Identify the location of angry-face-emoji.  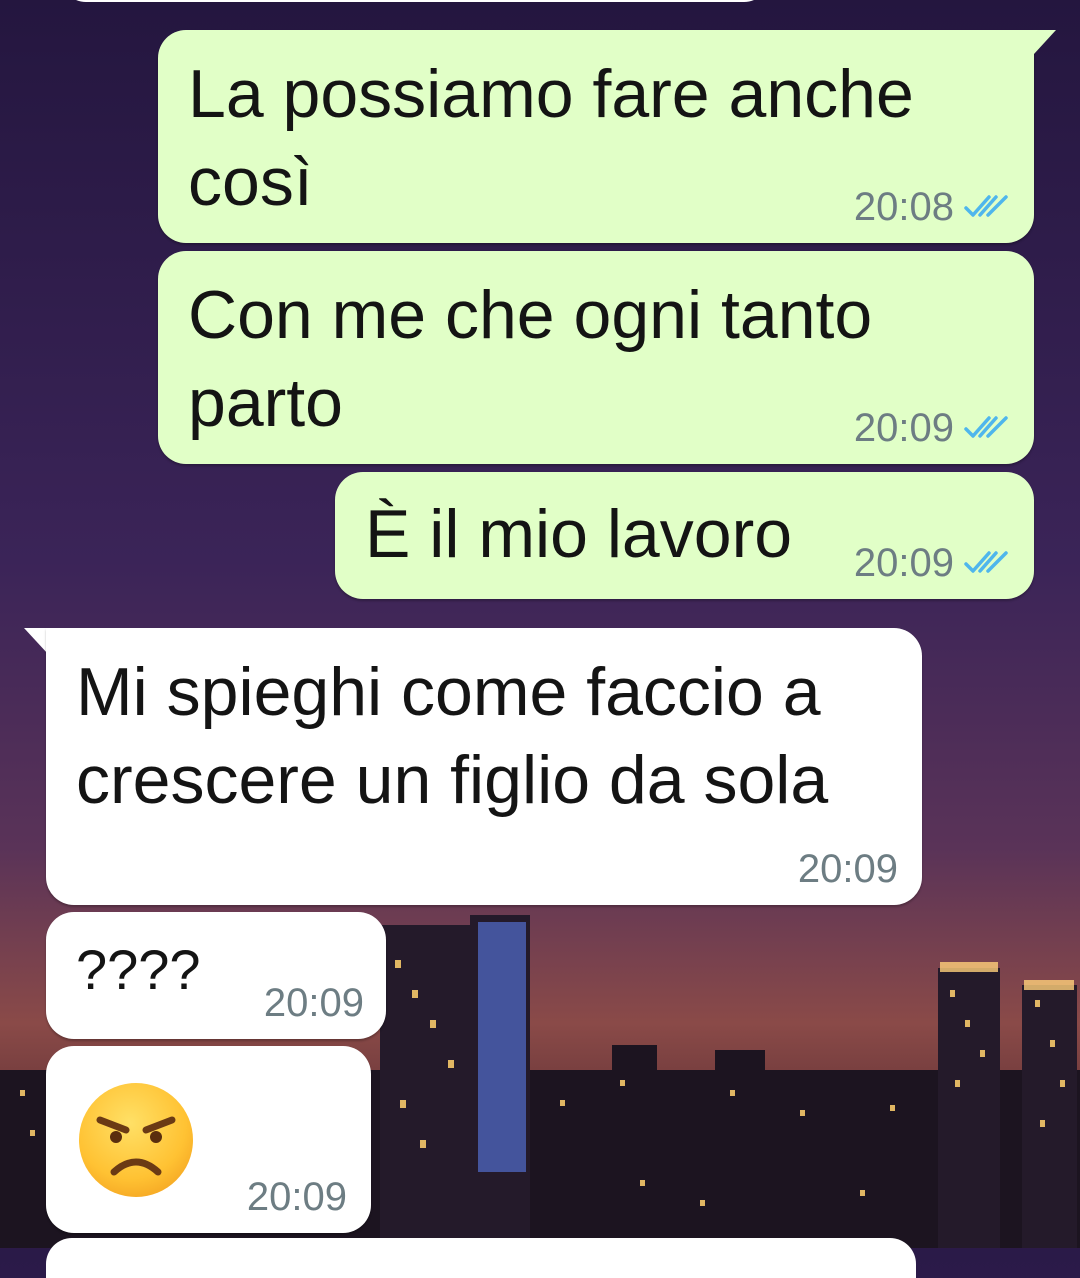
(136, 1140).